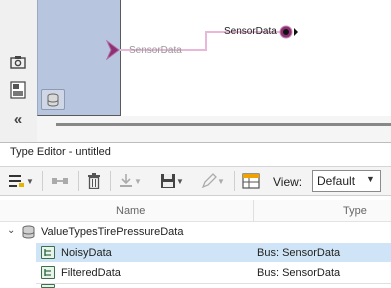 This screenshot has height=288, width=391. I want to click on row-name: FilteredData, so click(91, 273).